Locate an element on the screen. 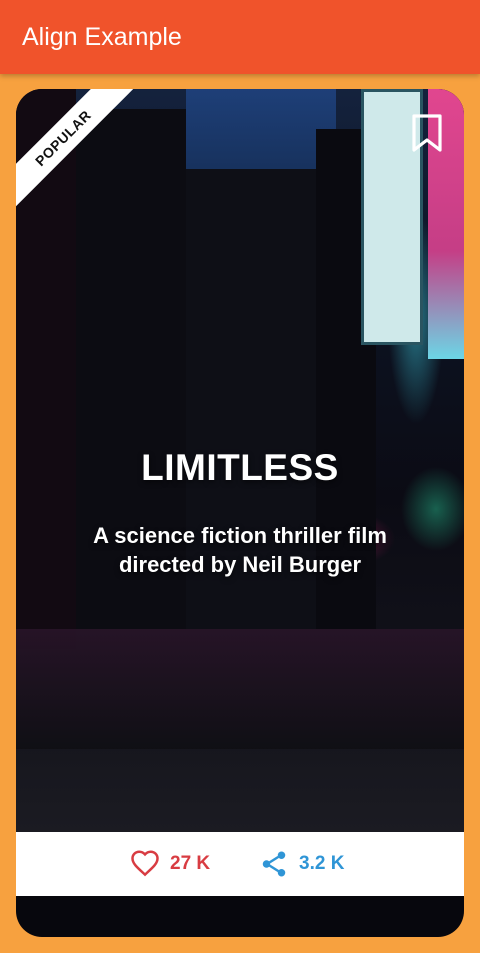  app-bar: Align Example is located at coordinates (240, 37).